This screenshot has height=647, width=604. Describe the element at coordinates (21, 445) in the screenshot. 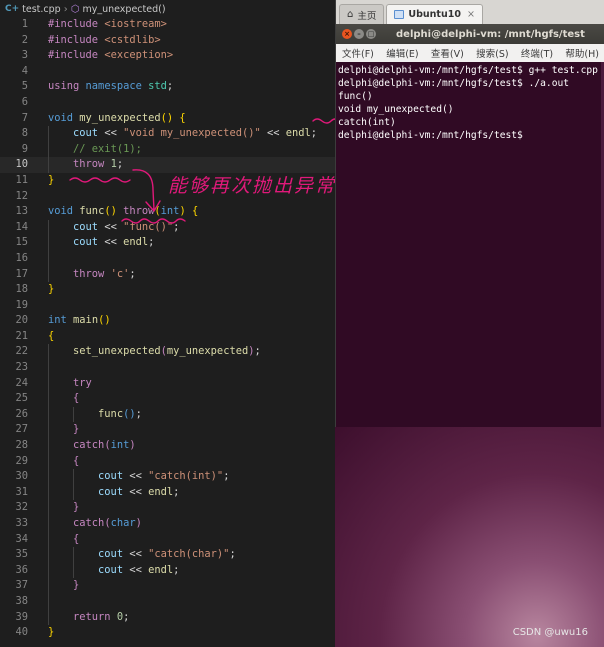

I see `line-number: 28` at that location.